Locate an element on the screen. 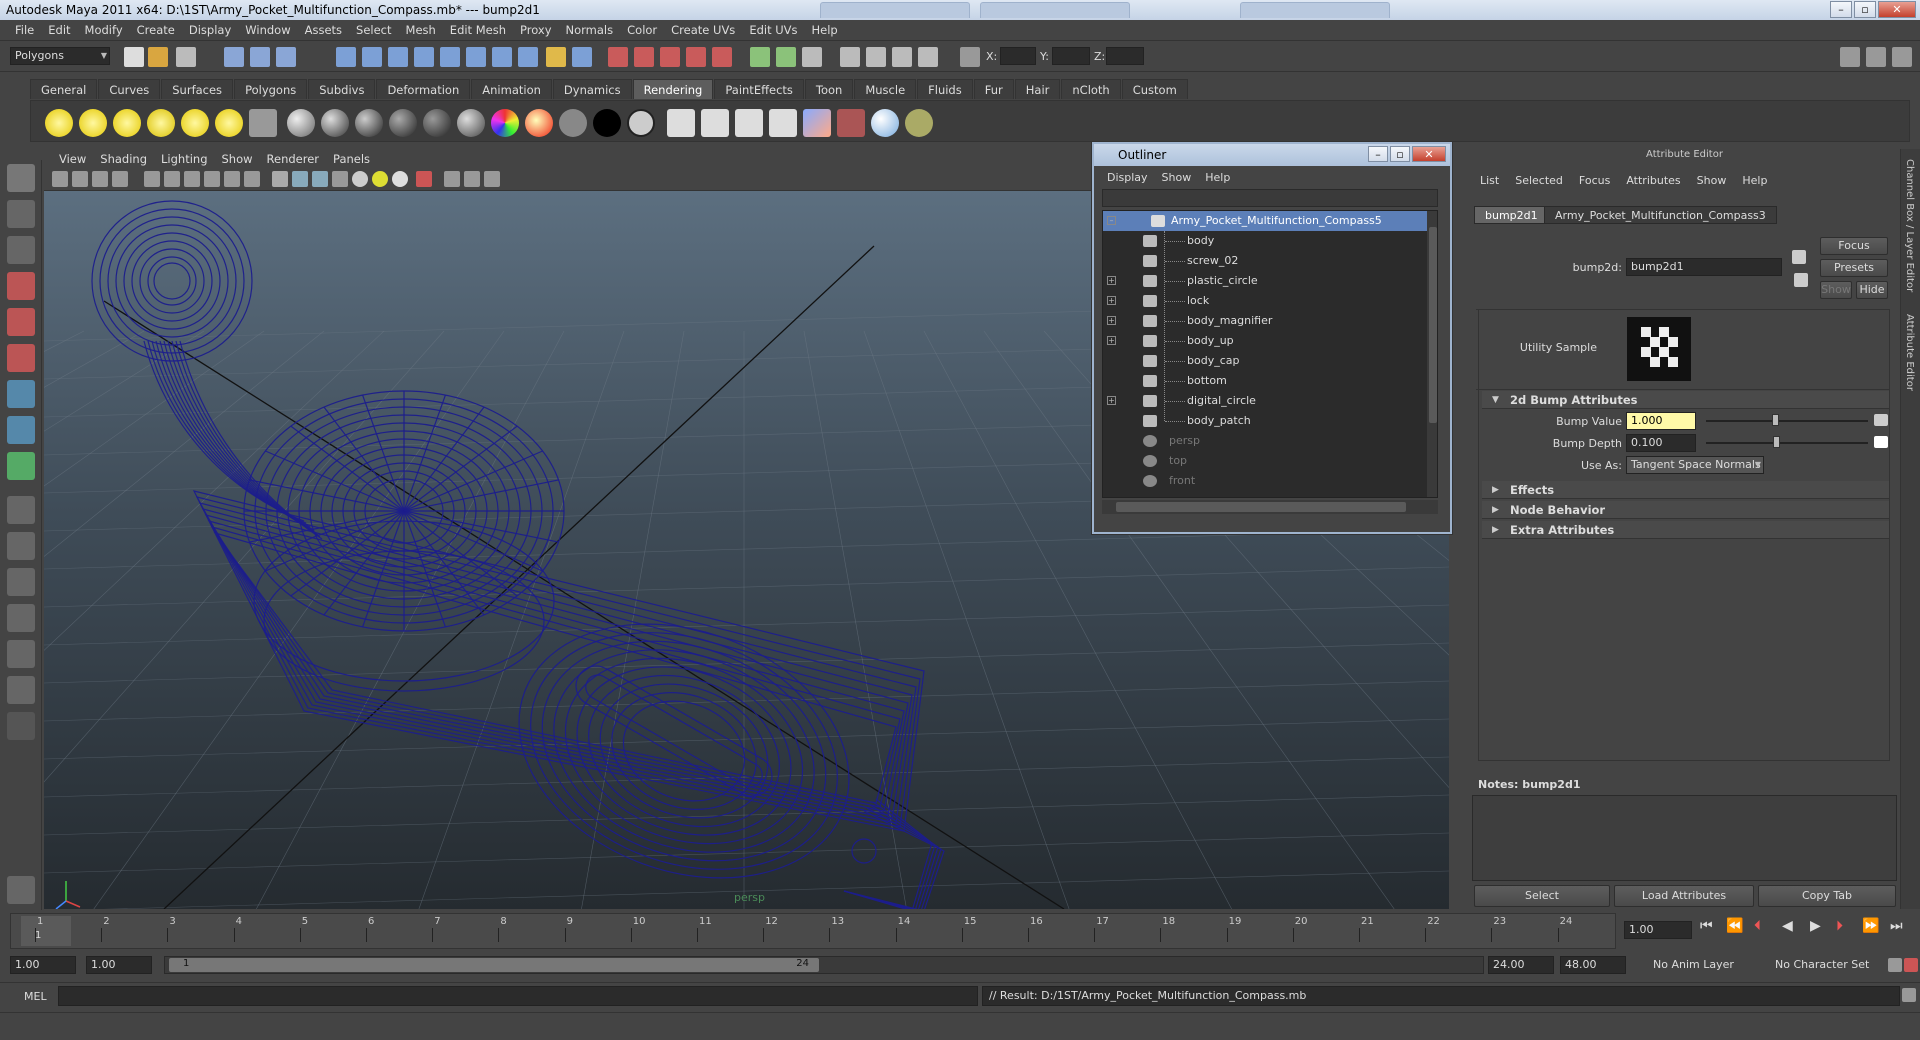 This screenshot has width=1920, height=1040. layout-icon is located at coordinates (1850, 57).